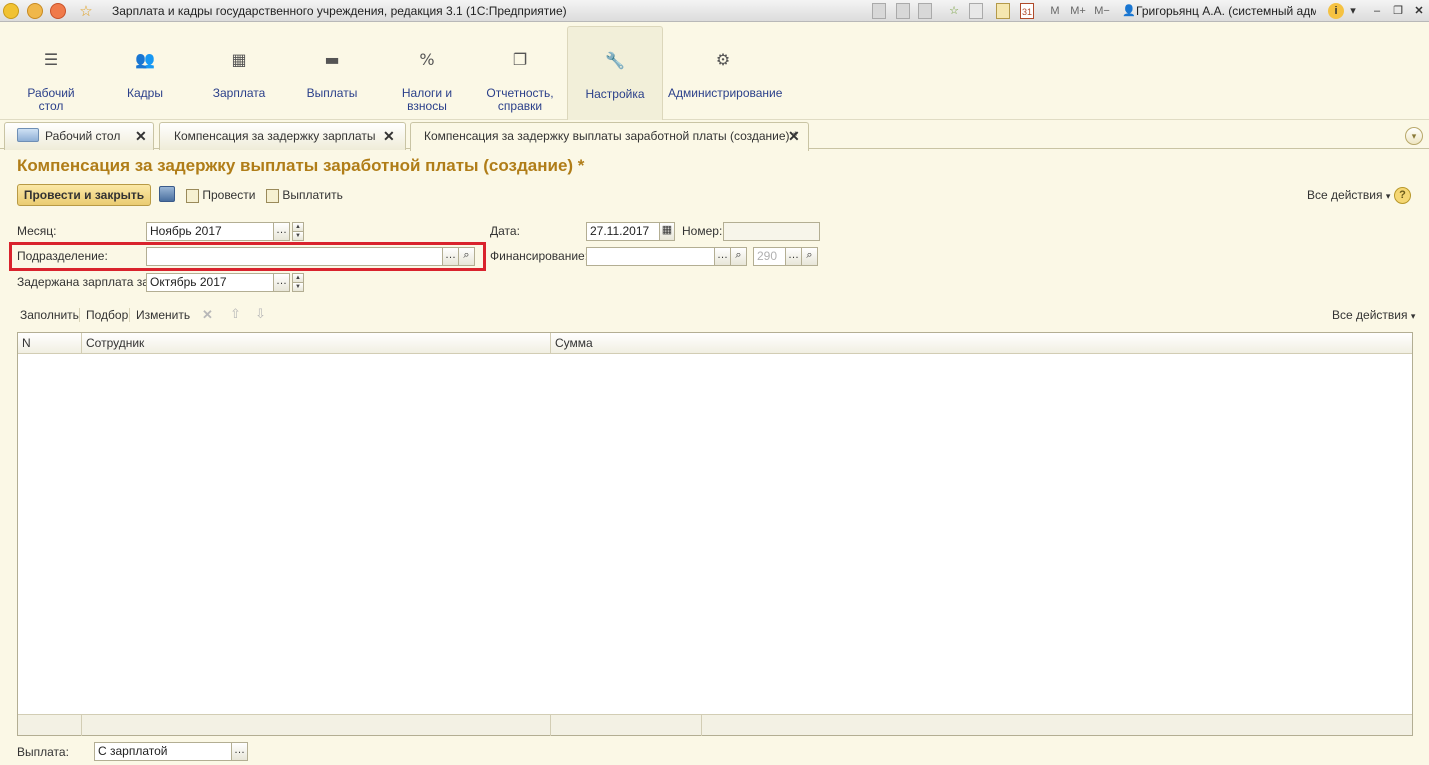 This screenshot has height=765, width=1429. What do you see at coordinates (282, 136) in the screenshot?
I see `tab-compensation-list: Компенсация за задержку зарплаты ✕` at bounding box center [282, 136].